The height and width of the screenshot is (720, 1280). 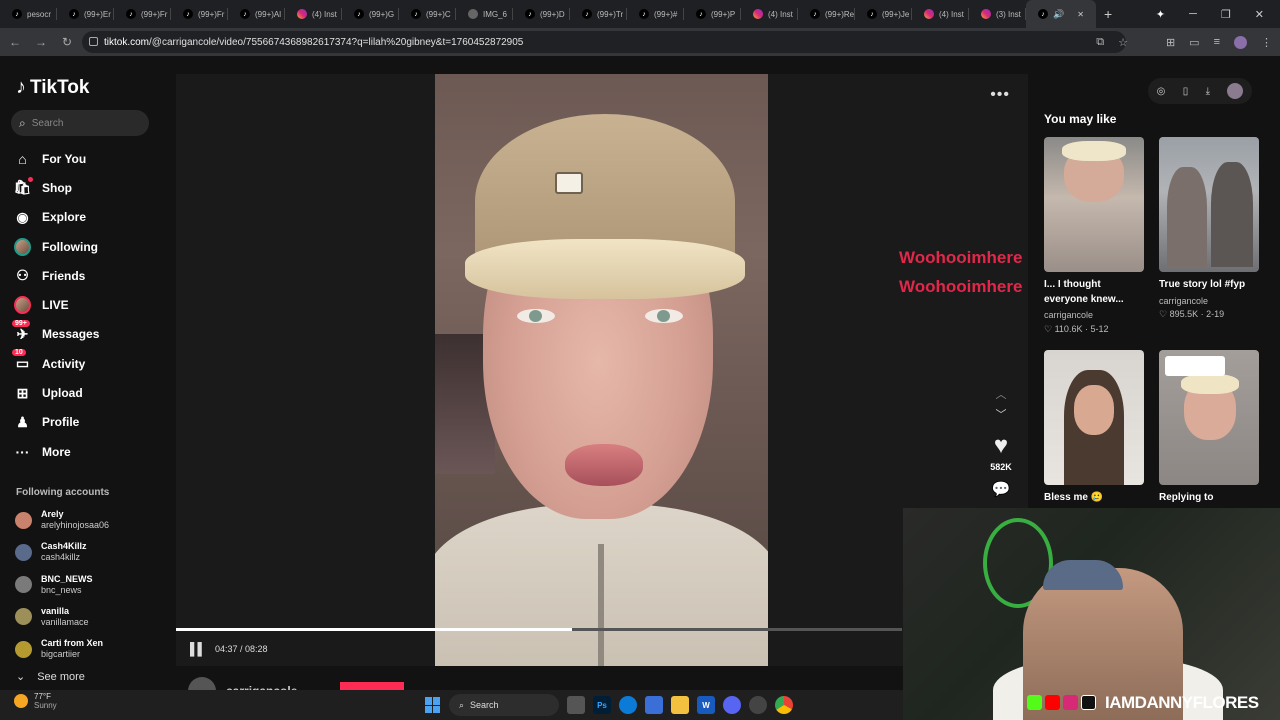 I want to click on coins-icon: ◎, so click(x=1161, y=91).